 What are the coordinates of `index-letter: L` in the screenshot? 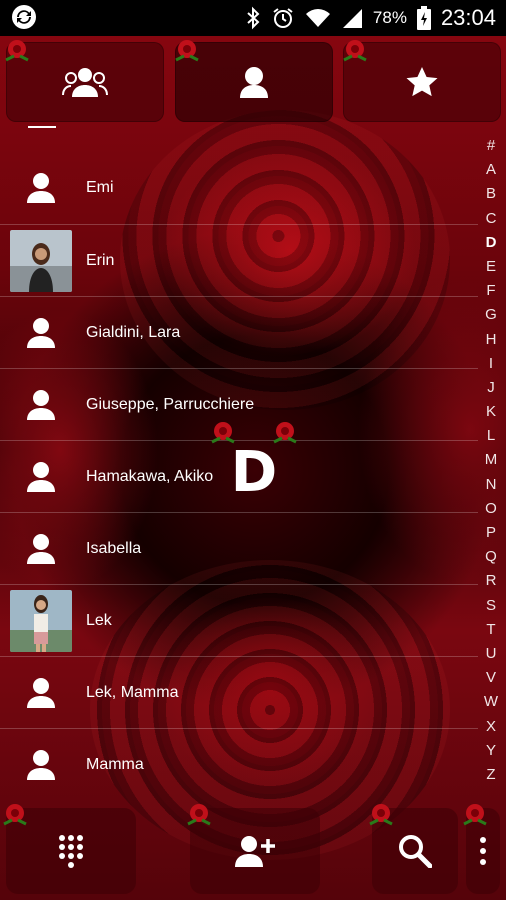 It's located at (491, 436).